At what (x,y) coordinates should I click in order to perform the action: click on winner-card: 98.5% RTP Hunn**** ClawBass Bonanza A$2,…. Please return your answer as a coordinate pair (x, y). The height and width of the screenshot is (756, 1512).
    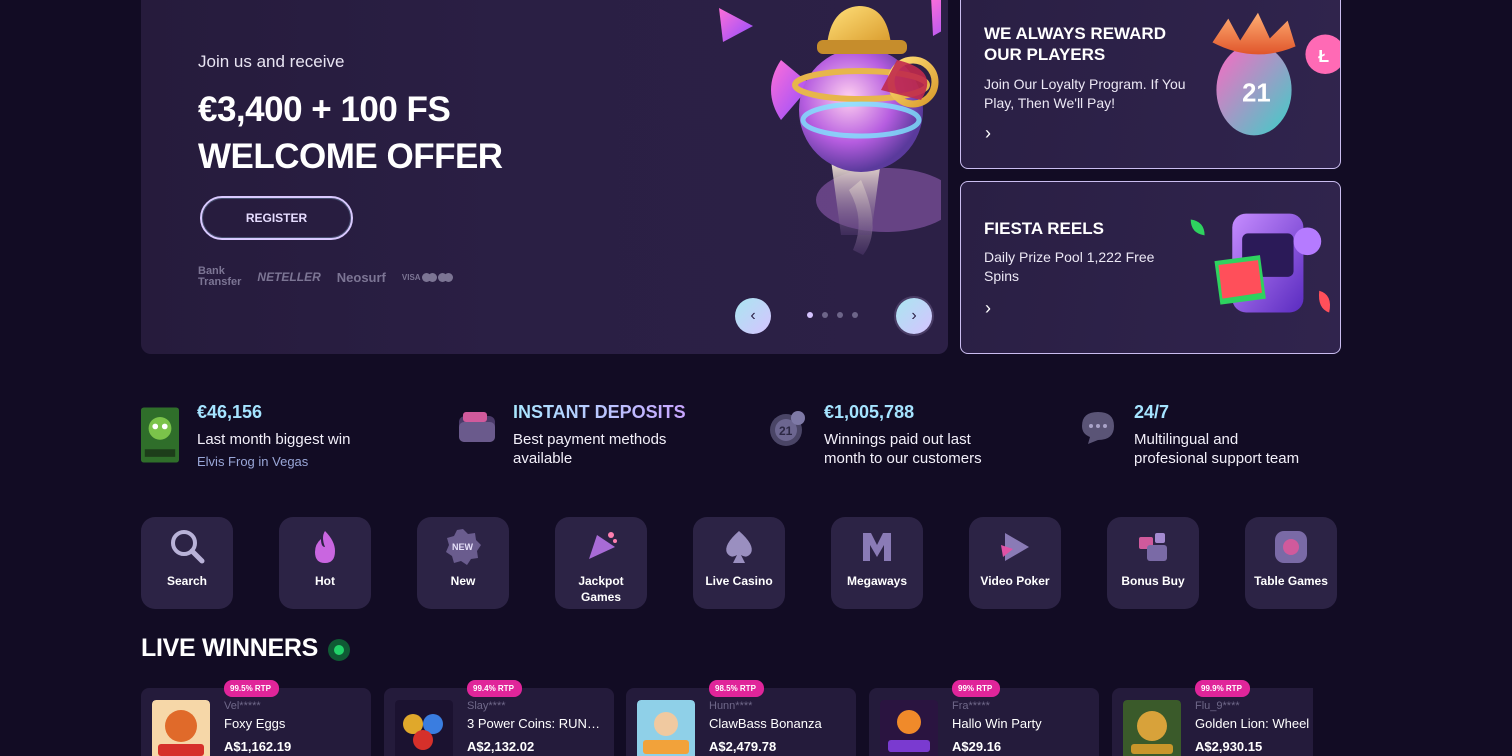
    Looking at the image, I should click on (741, 718).